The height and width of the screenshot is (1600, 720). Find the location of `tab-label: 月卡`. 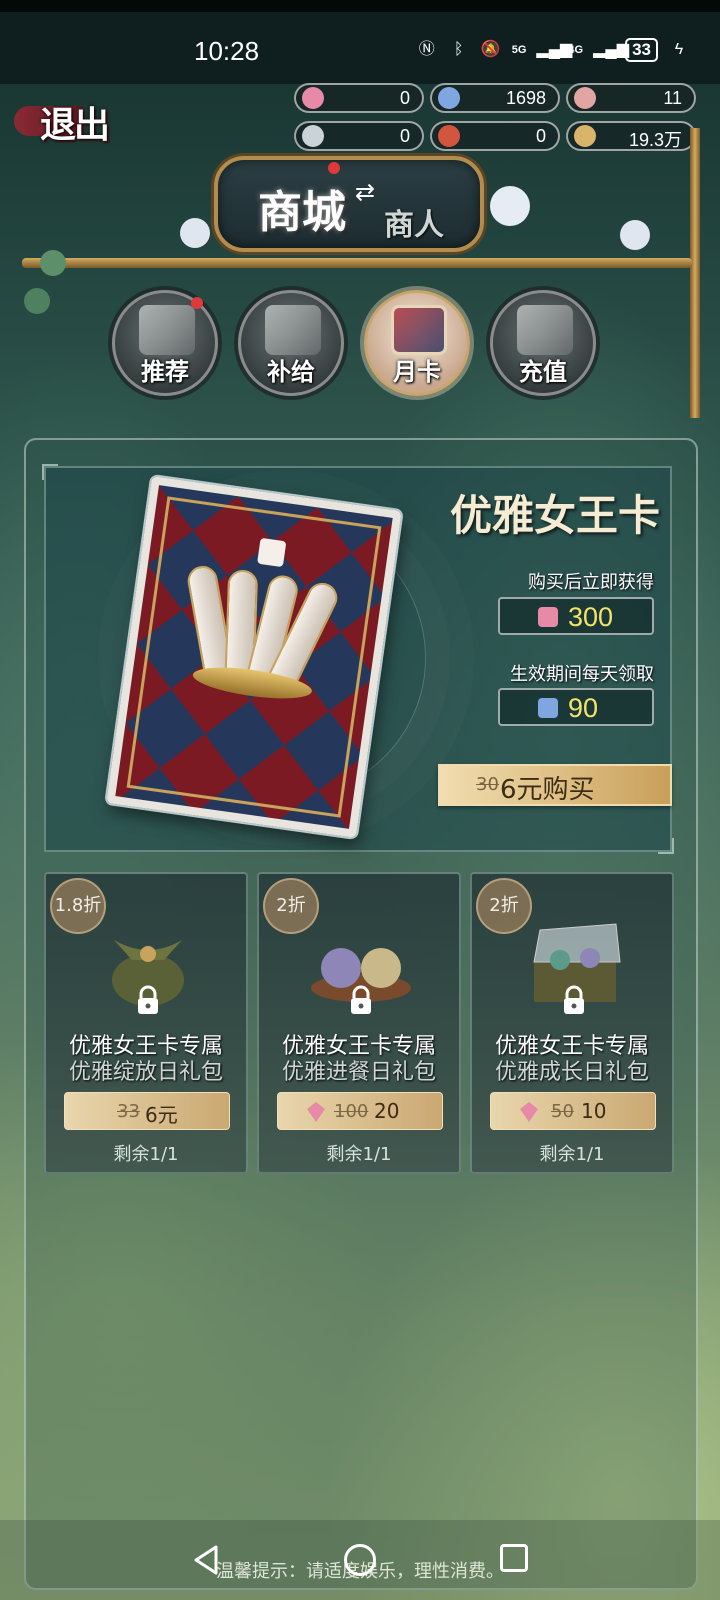

tab-label: 月卡 is located at coordinates (417, 371).